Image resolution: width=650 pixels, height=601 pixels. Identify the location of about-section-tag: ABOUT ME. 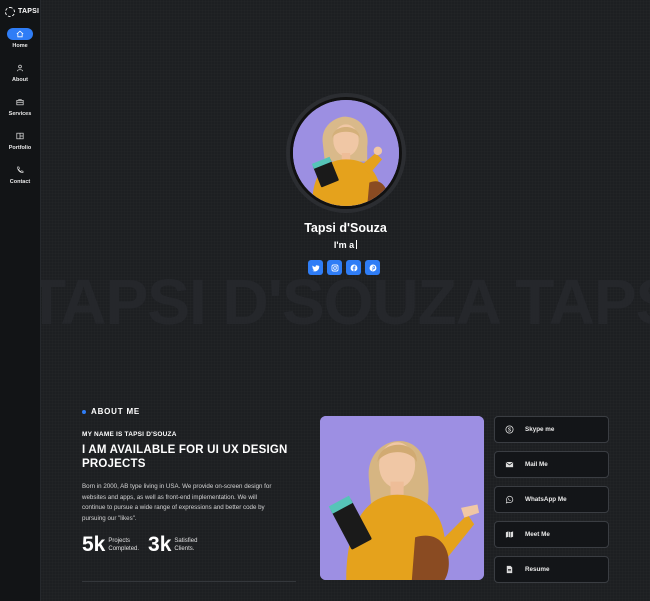
(111, 411).